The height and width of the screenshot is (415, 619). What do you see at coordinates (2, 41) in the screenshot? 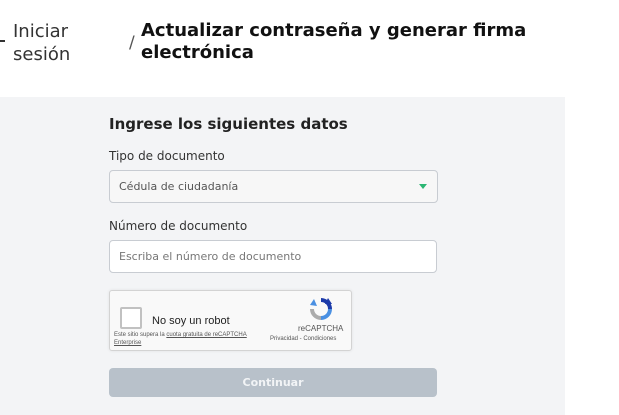
I see `breadcrumb-marker` at bounding box center [2, 41].